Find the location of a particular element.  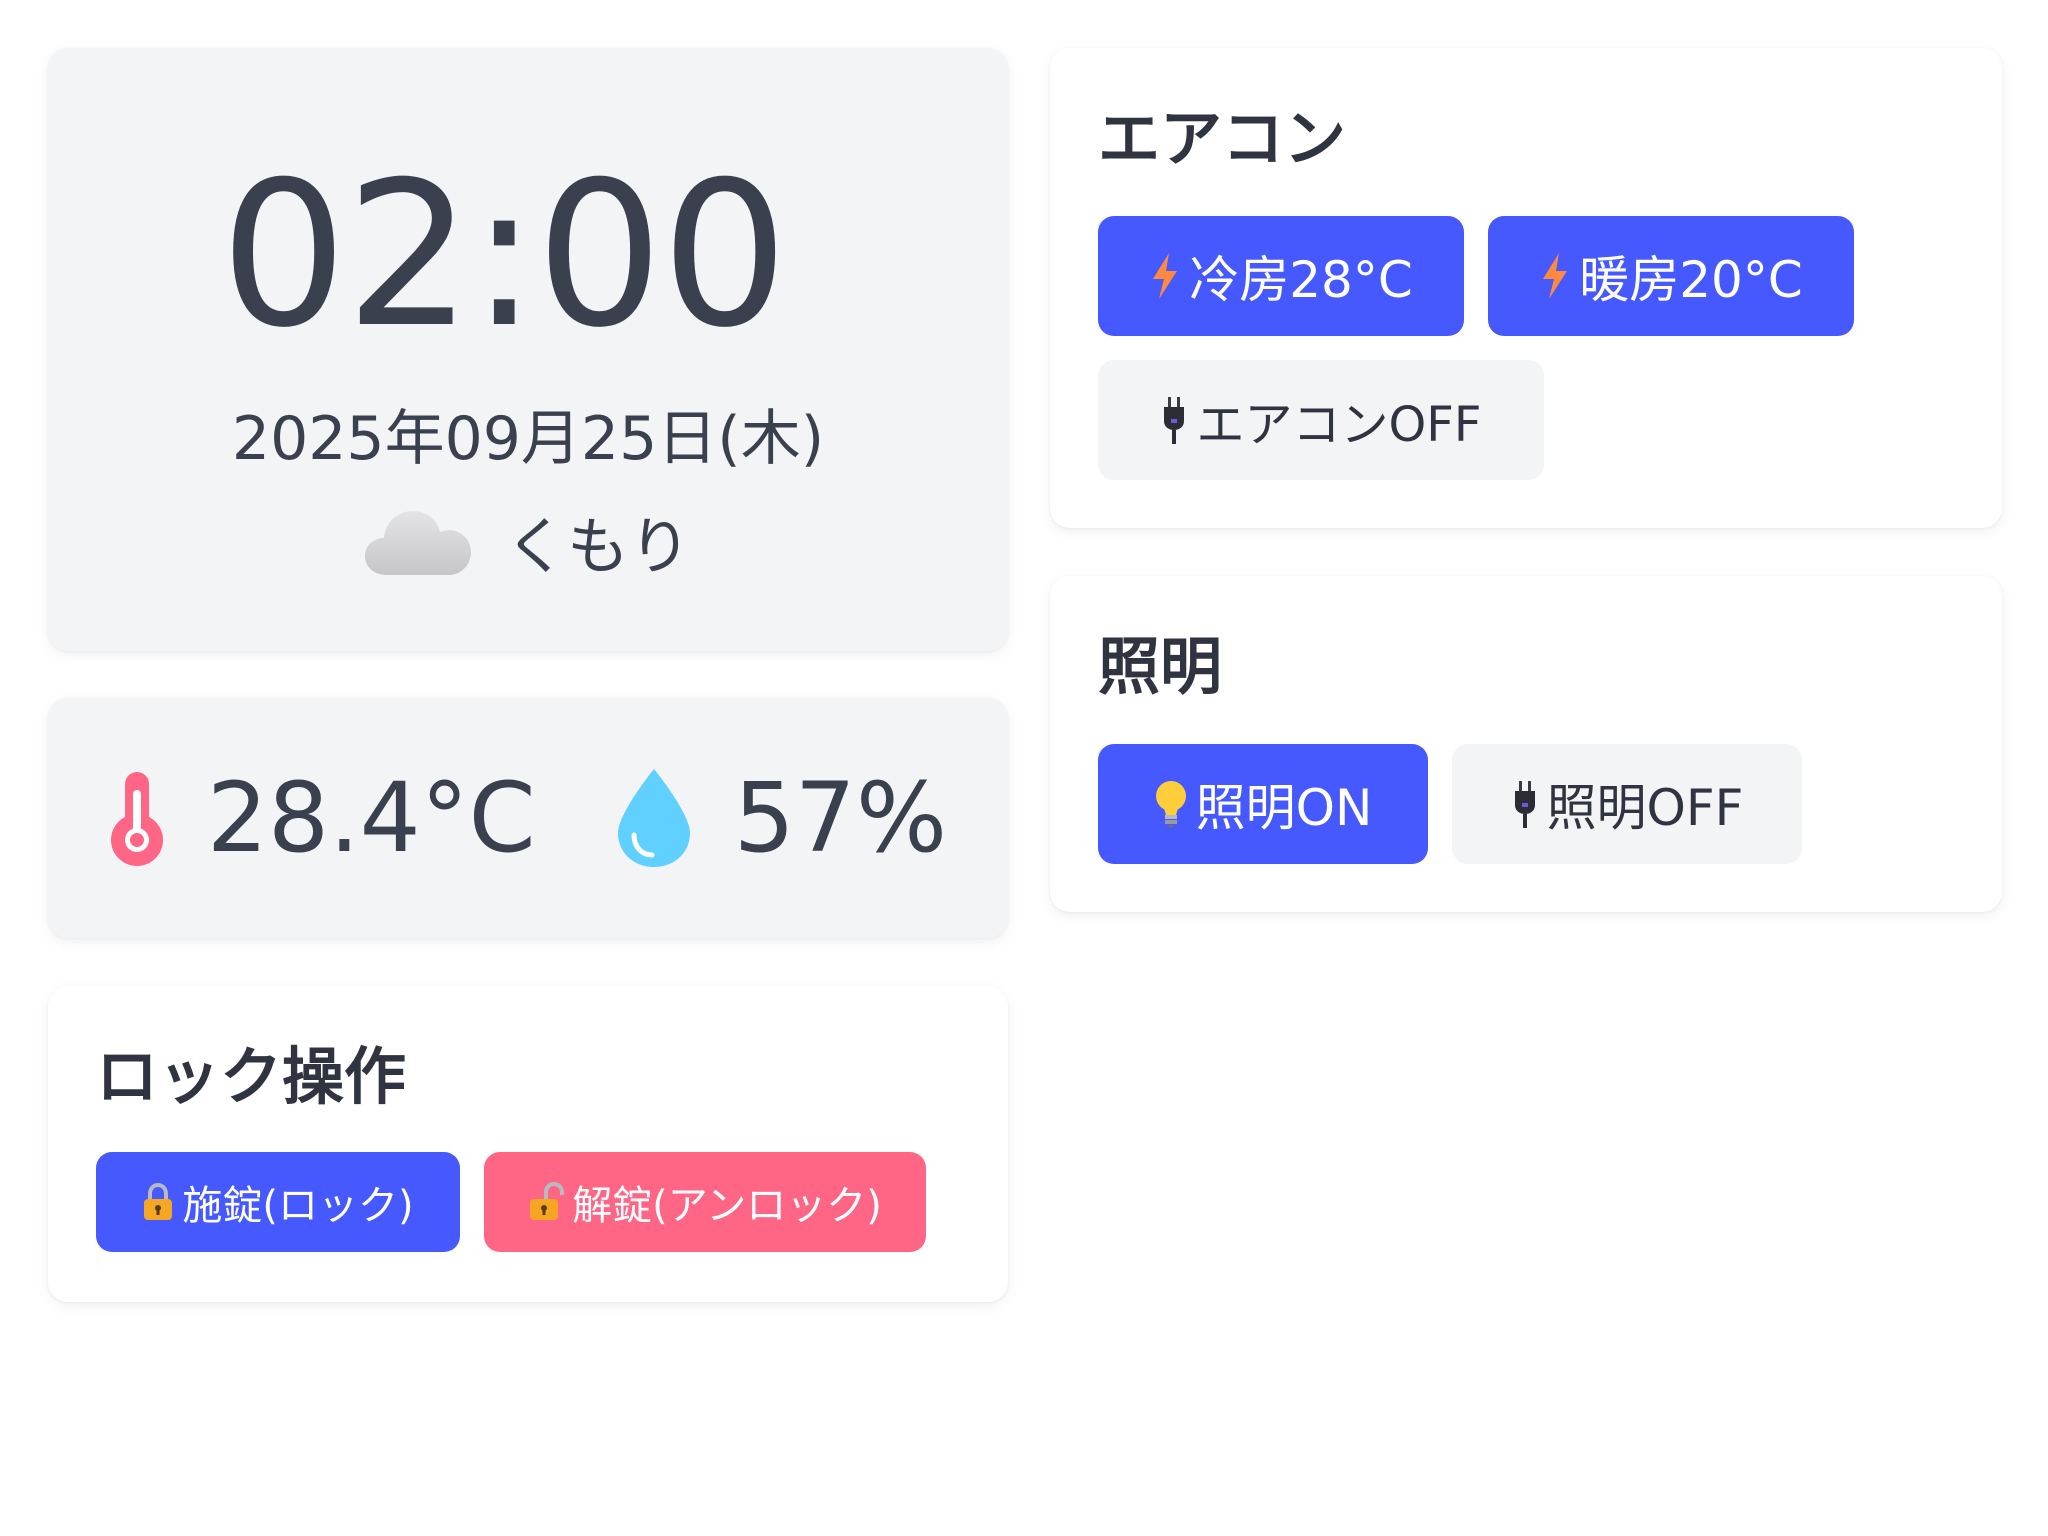

sensor-row: 28.4°C 57% is located at coordinates (528, 818).